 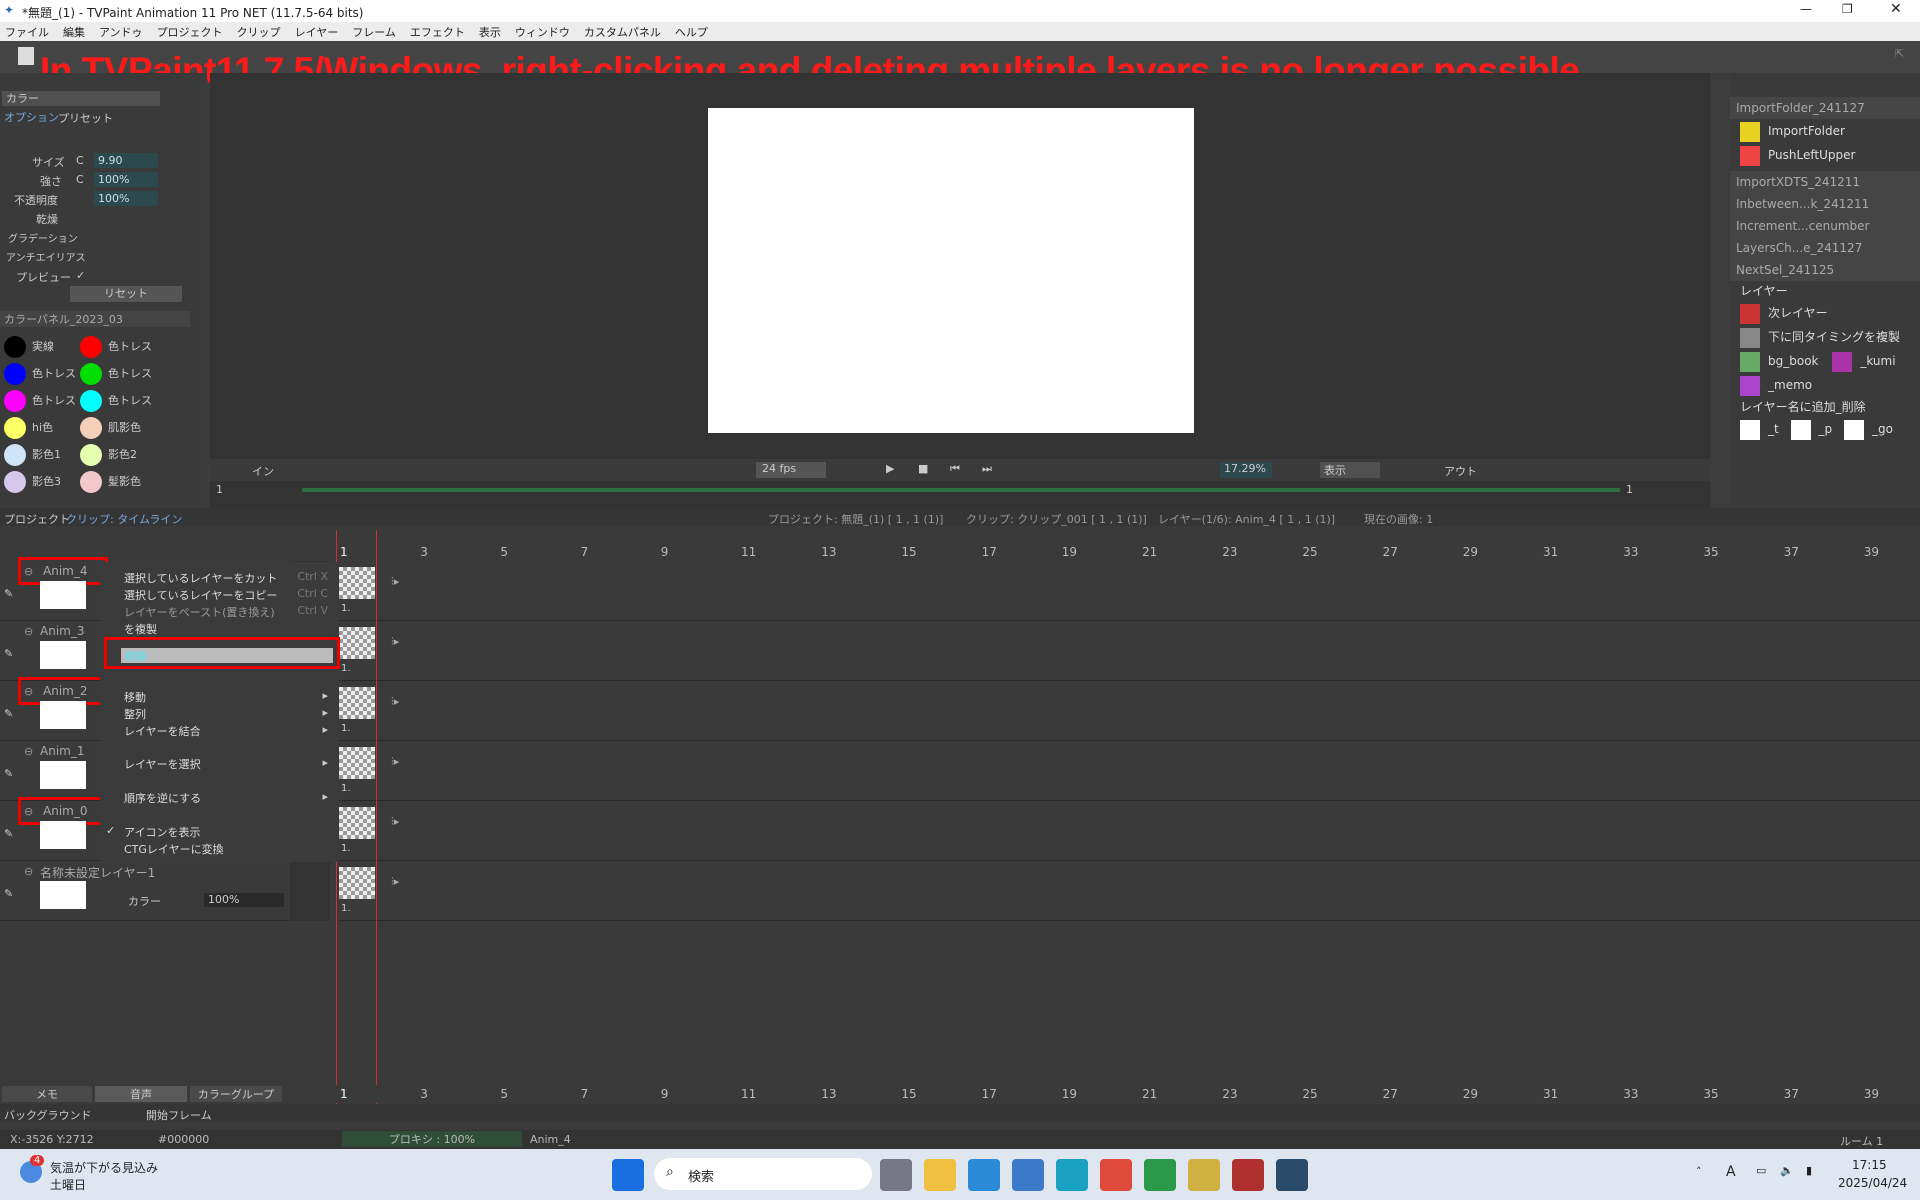 What do you see at coordinates (48, 1115) in the screenshot?
I see `background-select: バックグラウンド` at bounding box center [48, 1115].